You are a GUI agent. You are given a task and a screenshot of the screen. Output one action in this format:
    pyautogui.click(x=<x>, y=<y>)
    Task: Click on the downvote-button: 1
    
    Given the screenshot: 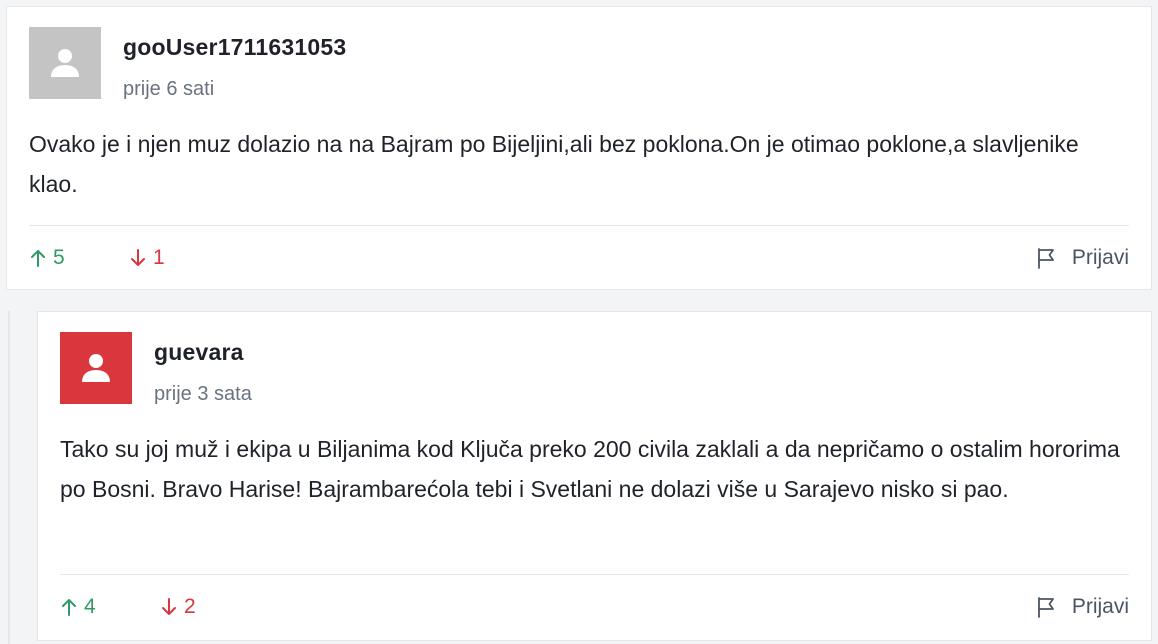 What is the action you would take?
    pyautogui.click(x=147, y=258)
    